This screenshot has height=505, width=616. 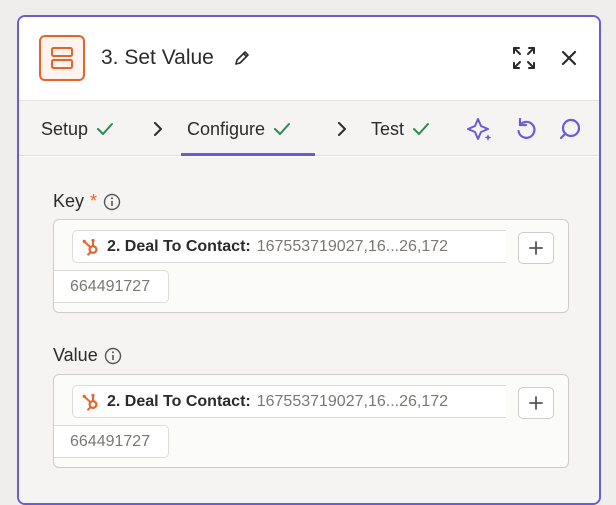 I want to click on tab-configure-label: Configure, so click(x=226, y=128).